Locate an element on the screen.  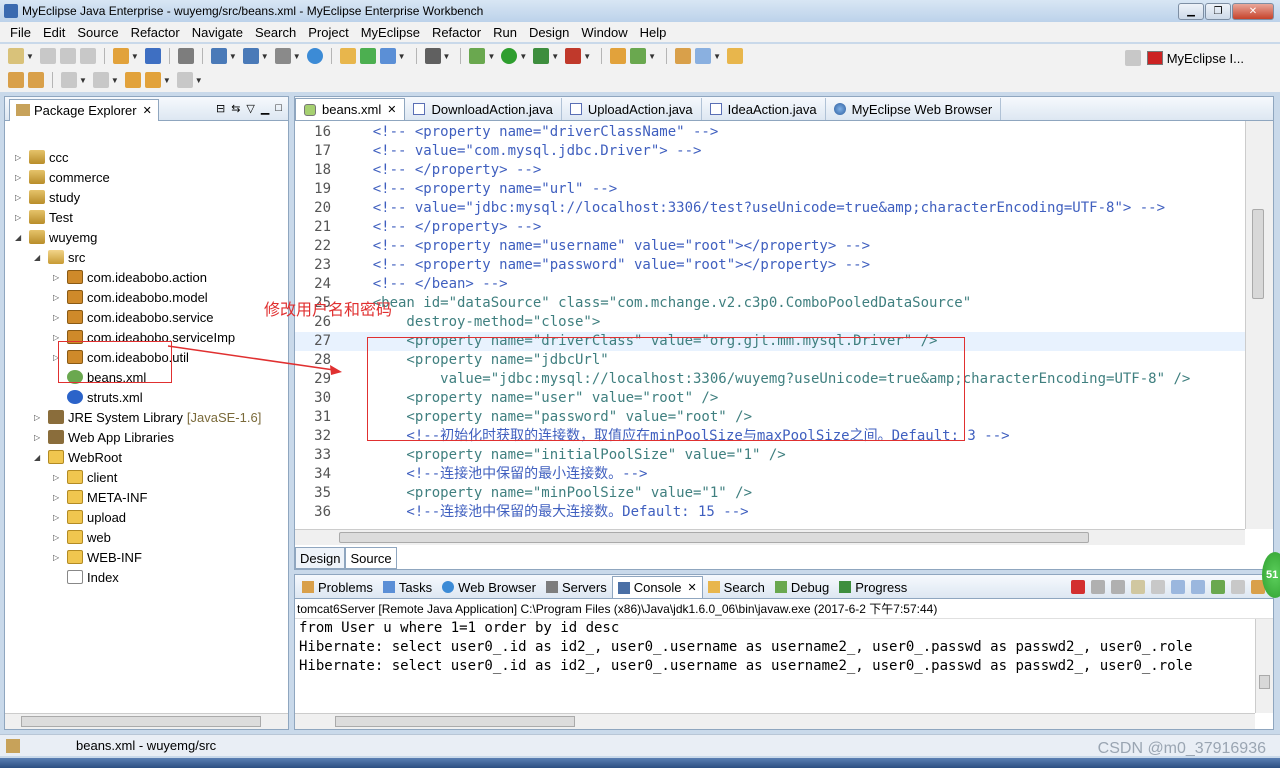
menu-window: Window is located at coordinates (604, 32).